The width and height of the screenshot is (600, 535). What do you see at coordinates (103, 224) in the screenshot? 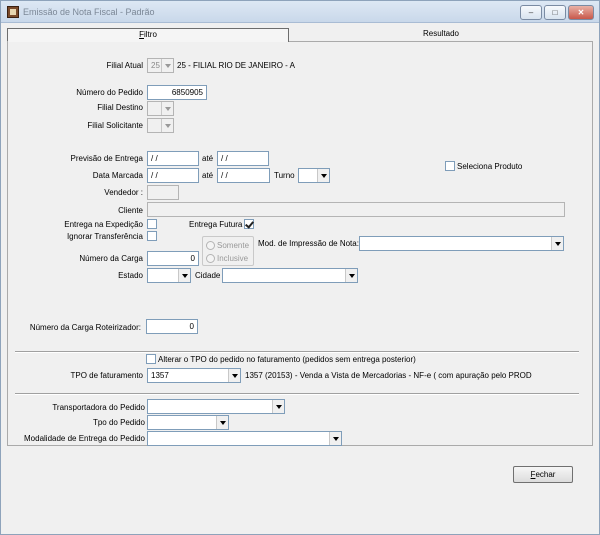
I see `entrega-expedicao-label: Entrega na Expedição` at bounding box center [103, 224].